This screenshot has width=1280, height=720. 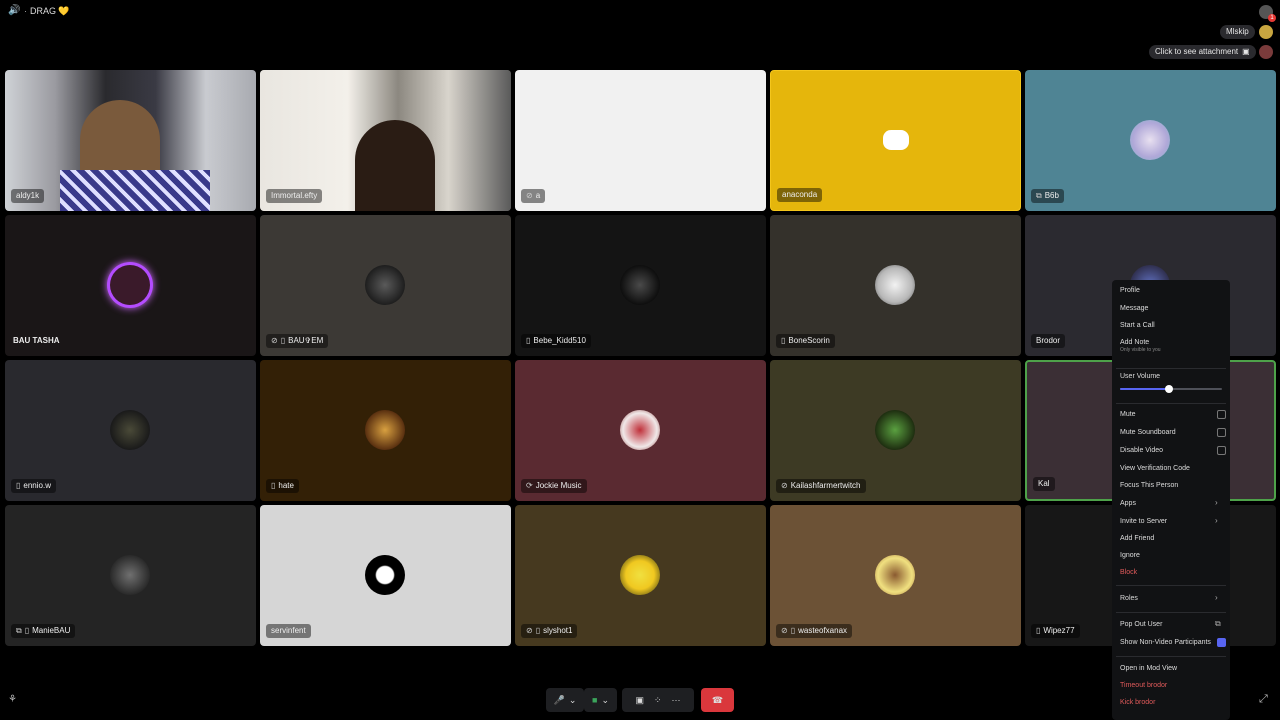 I want to click on show-non-video-checkbox, so click(x=1221, y=642).